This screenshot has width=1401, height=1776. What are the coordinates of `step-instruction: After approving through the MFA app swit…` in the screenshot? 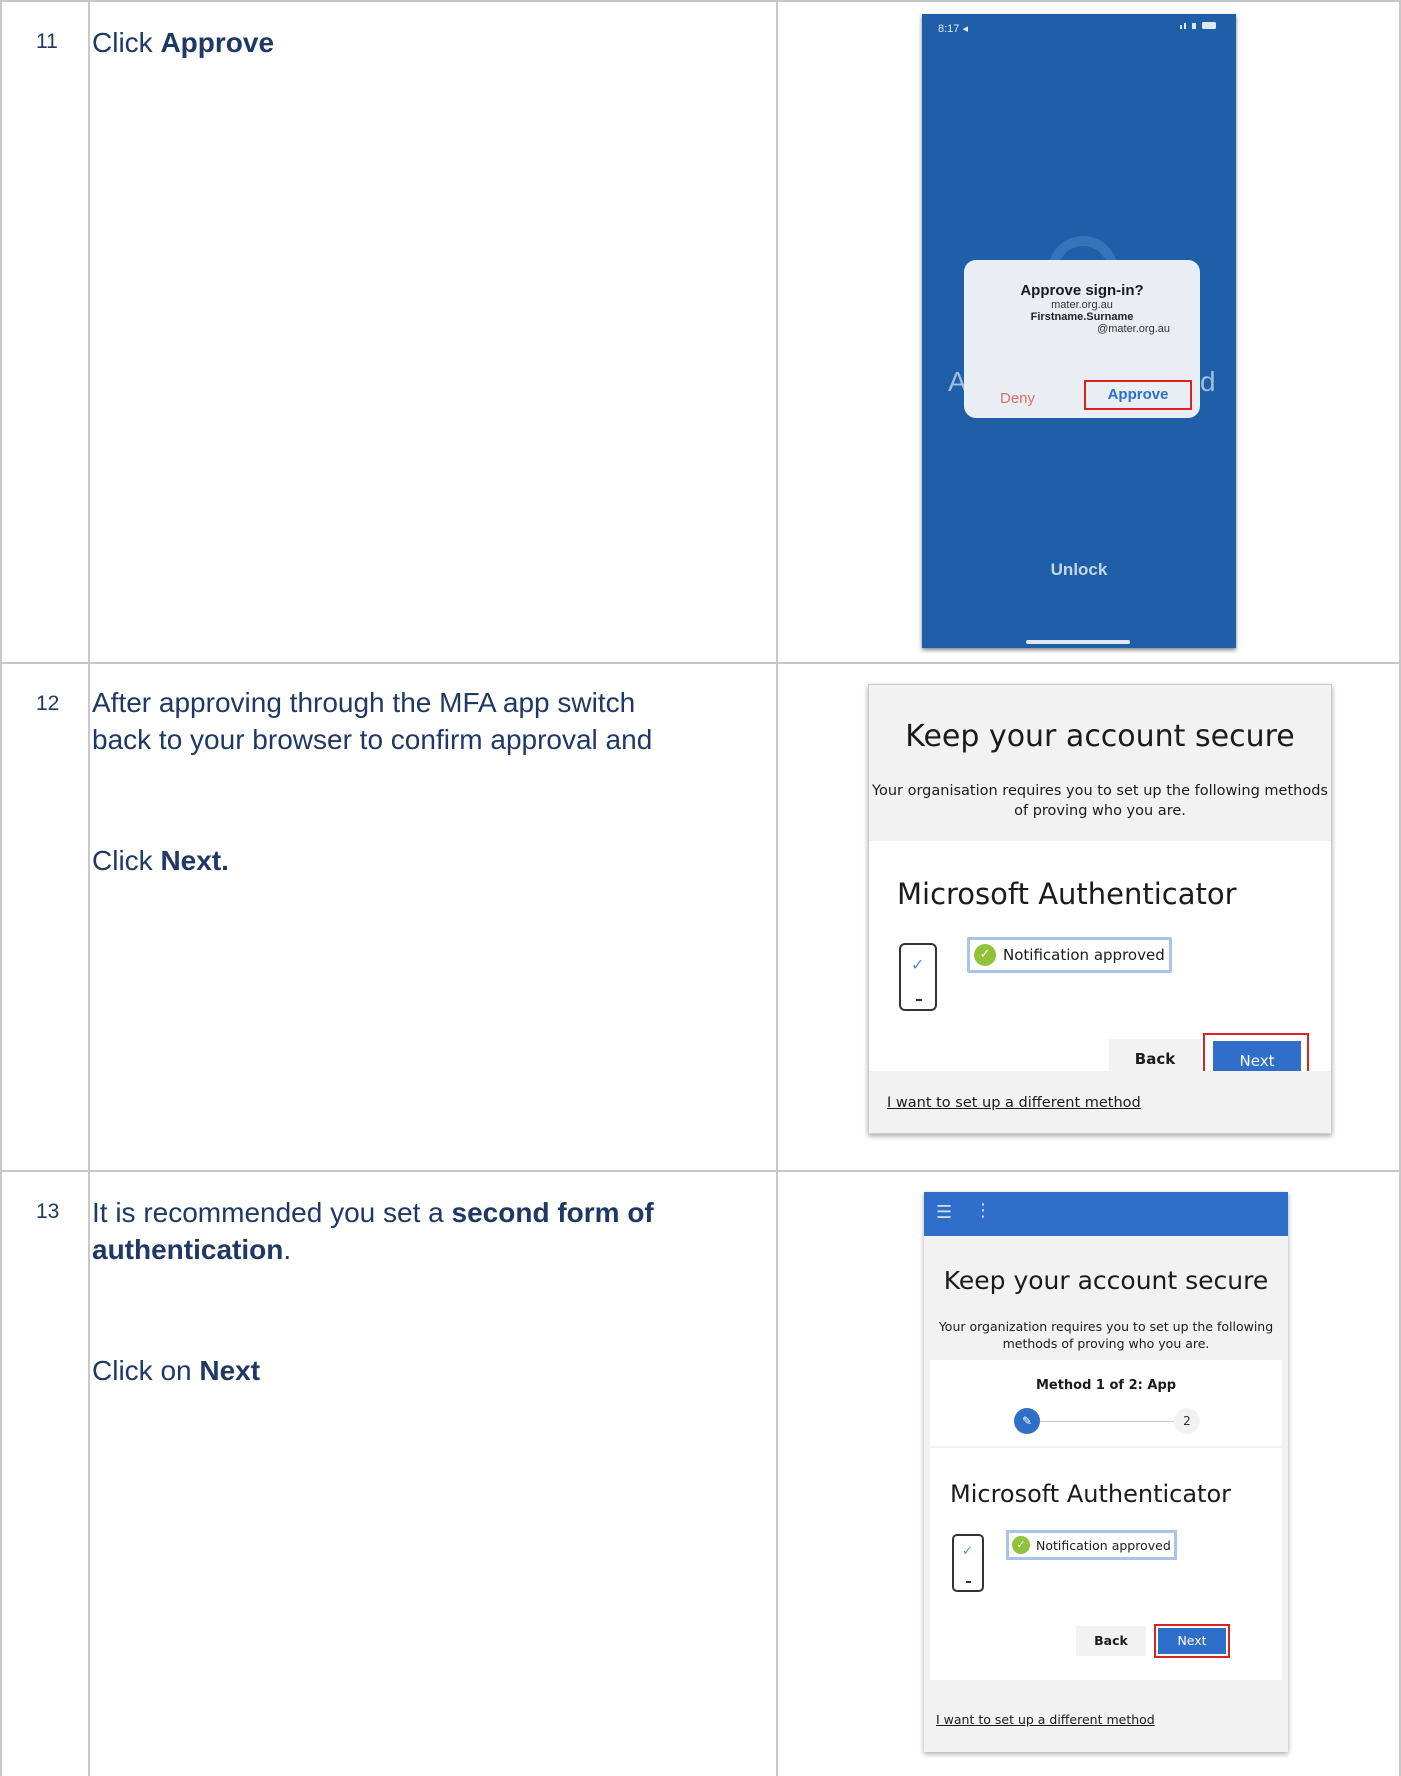 It's located at (432, 721).